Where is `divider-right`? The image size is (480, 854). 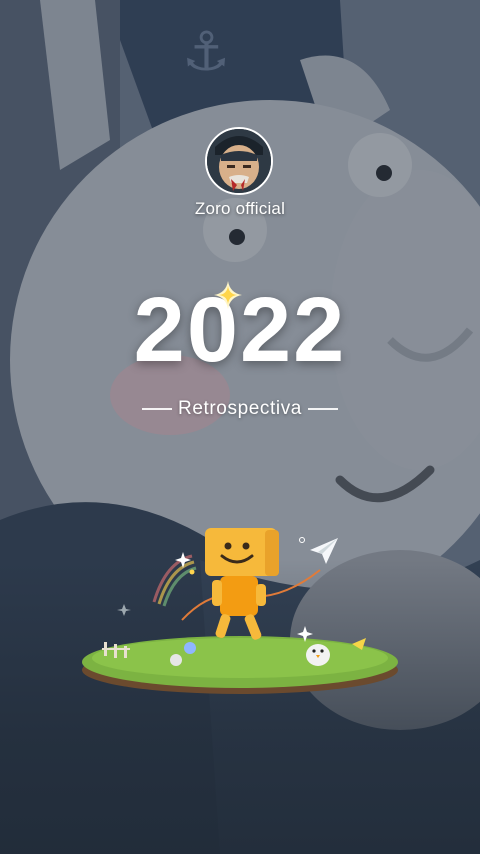 divider-right is located at coordinates (322, 409).